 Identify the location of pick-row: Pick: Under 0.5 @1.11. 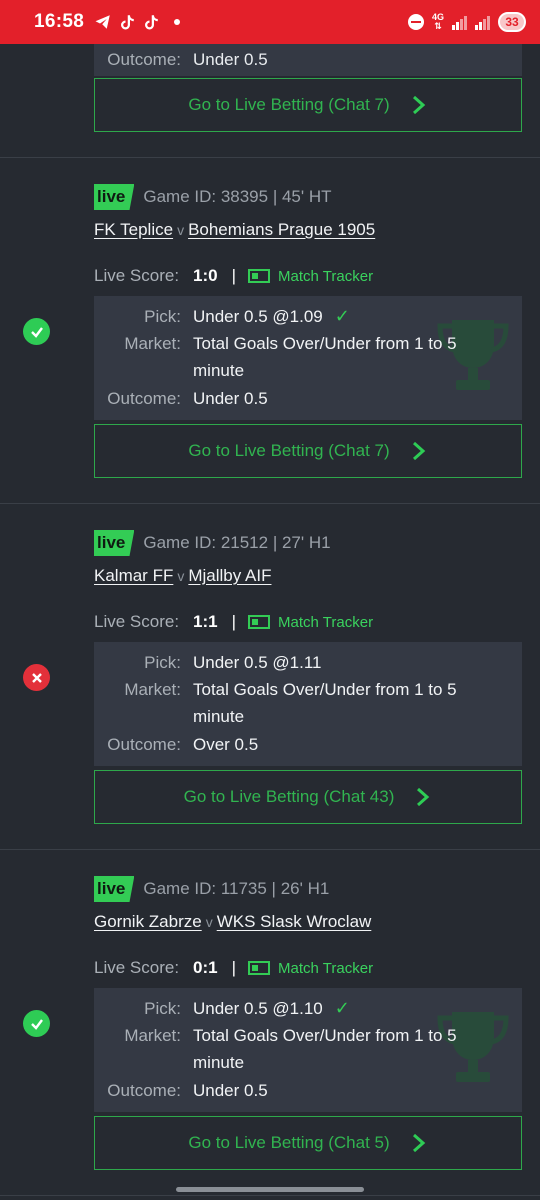
(207, 662).